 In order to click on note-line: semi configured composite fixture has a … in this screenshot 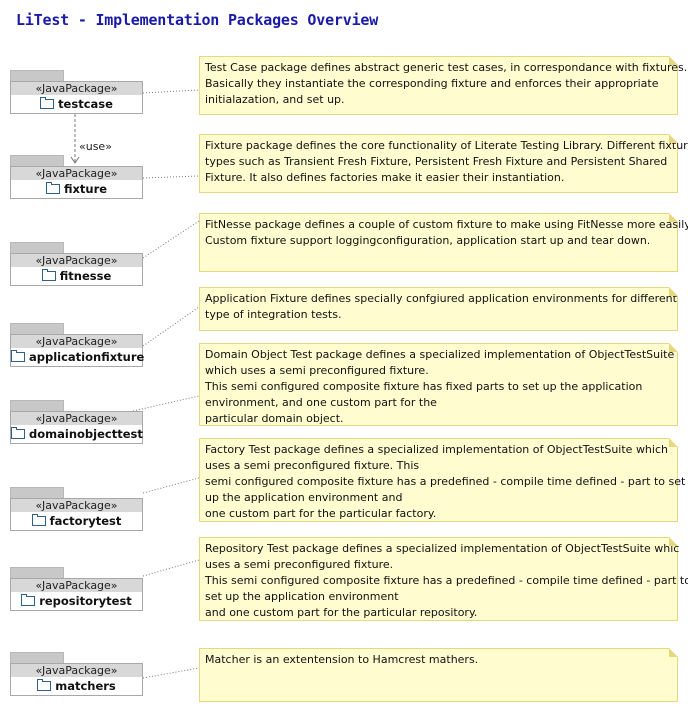, I will do `click(445, 481)`.